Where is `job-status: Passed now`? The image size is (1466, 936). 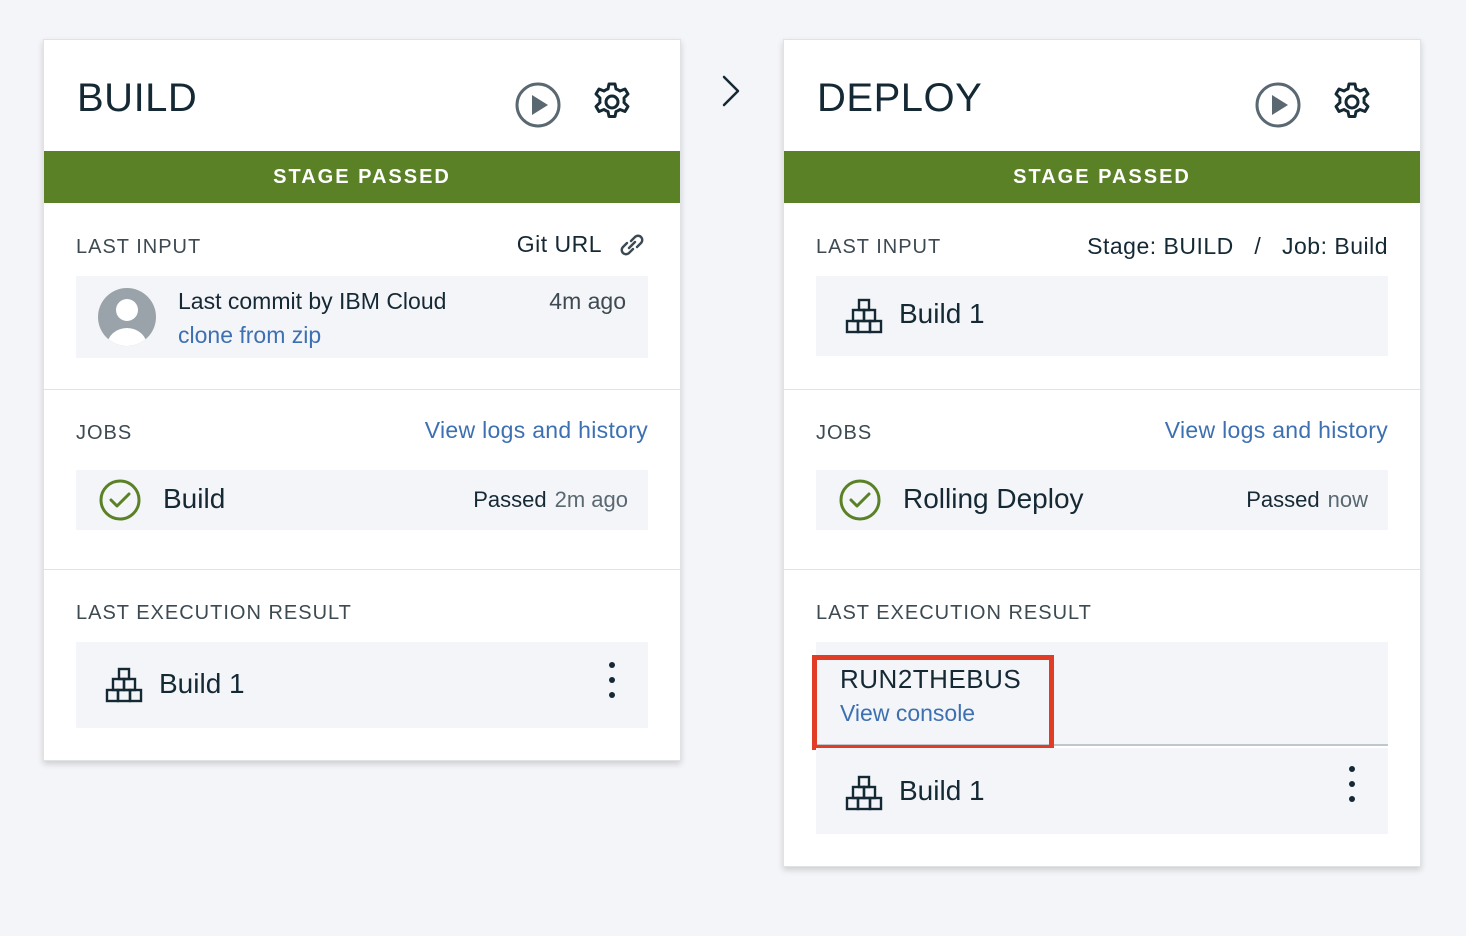 job-status: Passed now is located at coordinates (1307, 500).